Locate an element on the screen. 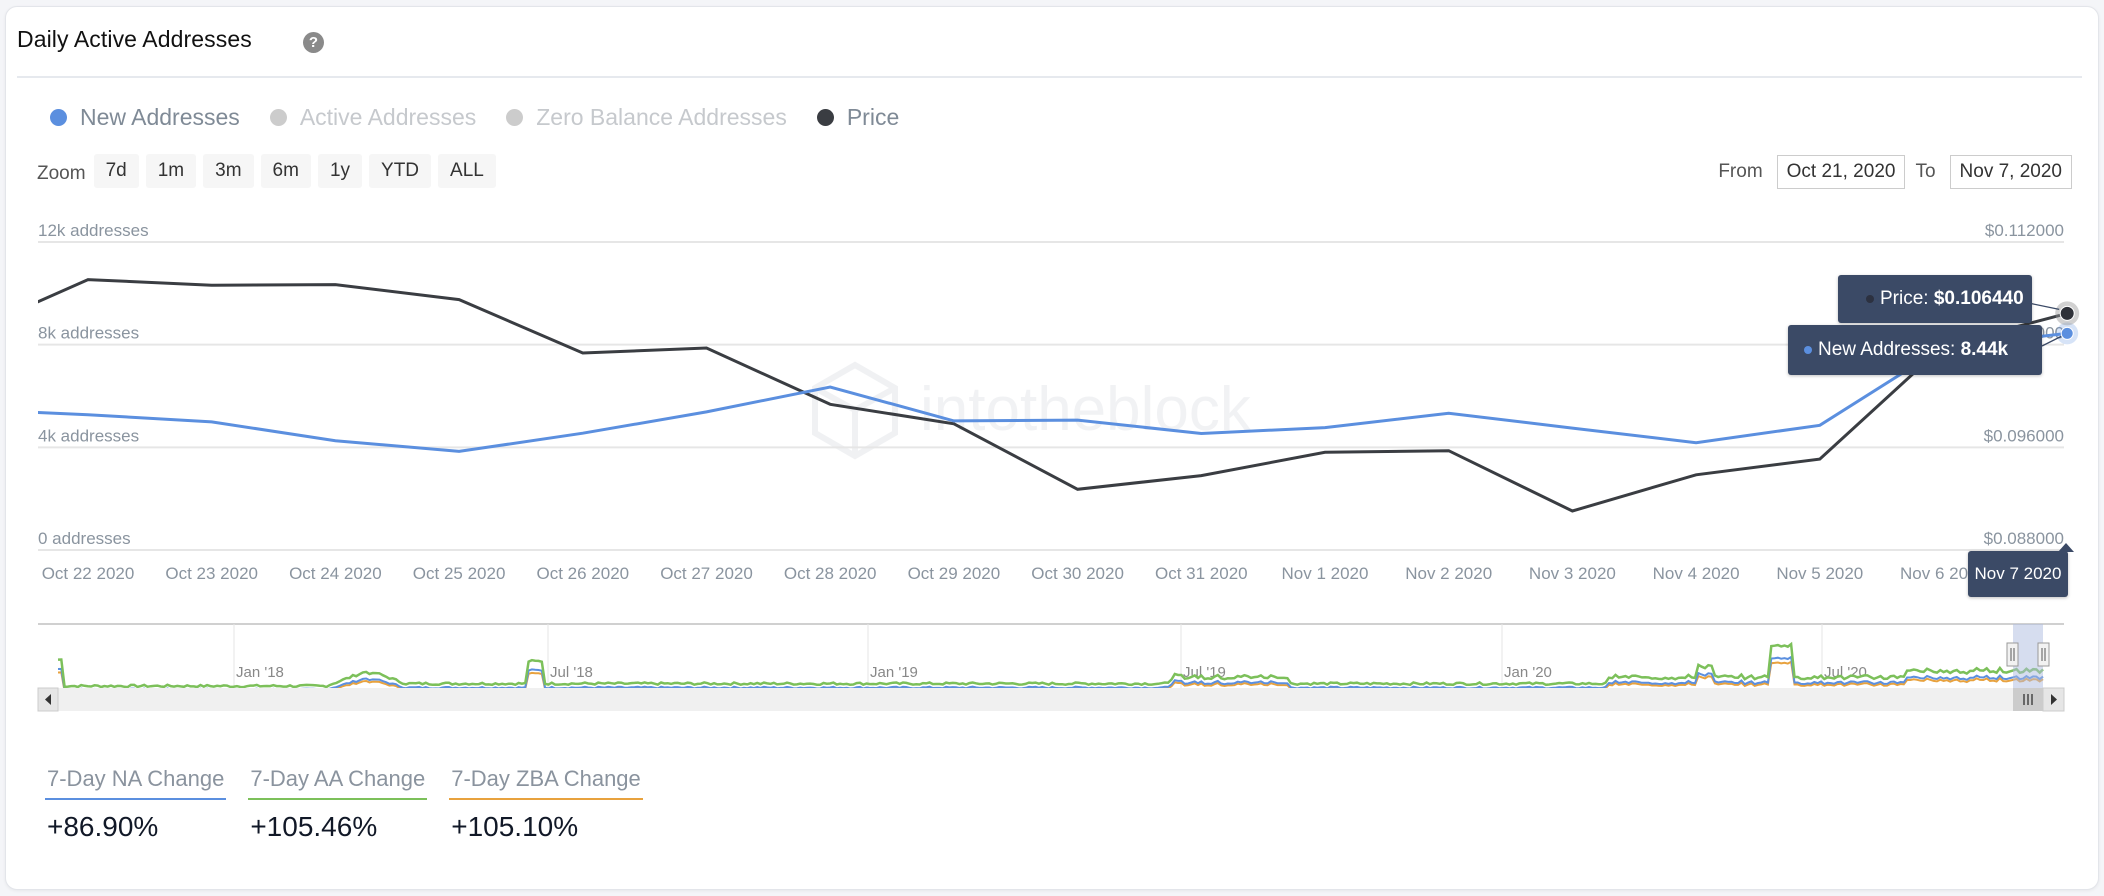  stat-aa-change: 7-Day AA Change +105.46% is located at coordinates (338, 804).